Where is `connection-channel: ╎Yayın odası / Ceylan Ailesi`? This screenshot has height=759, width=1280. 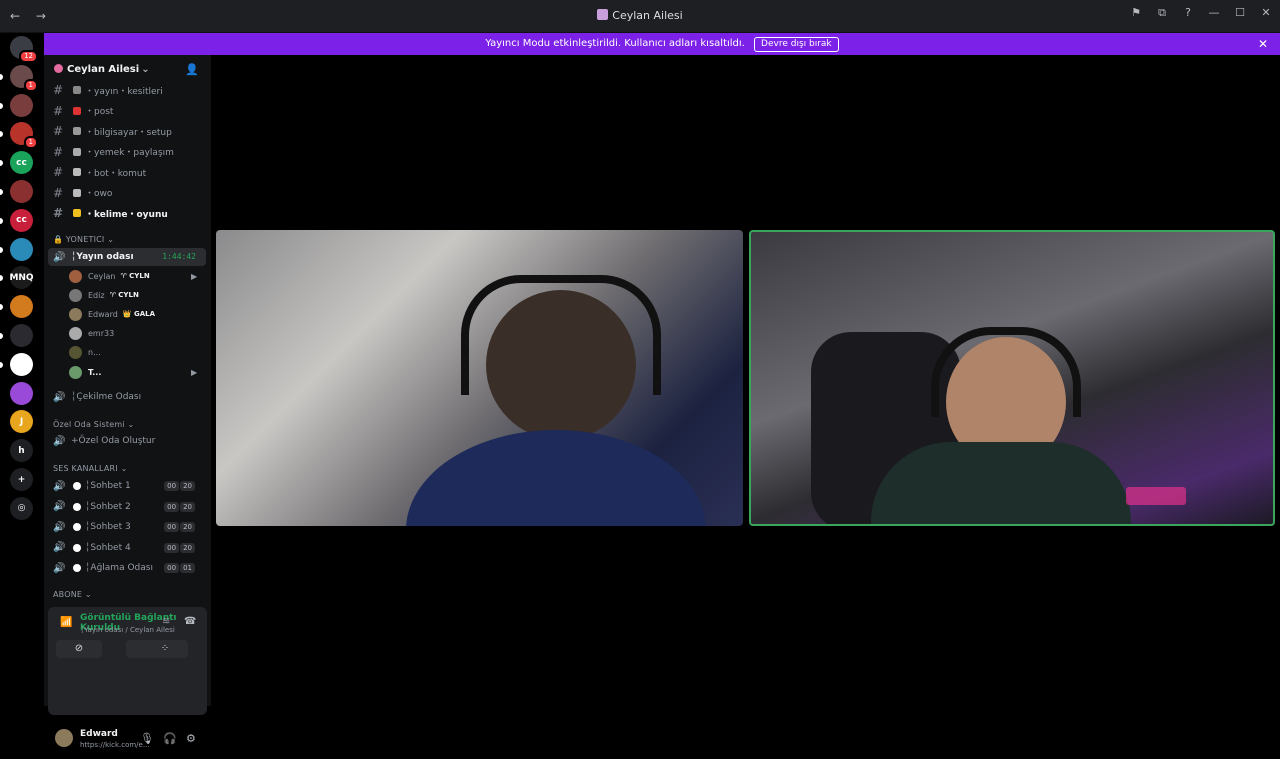 connection-channel: ╎Yayın odası / Ceylan Ailesi is located at coordinates (127, 630).